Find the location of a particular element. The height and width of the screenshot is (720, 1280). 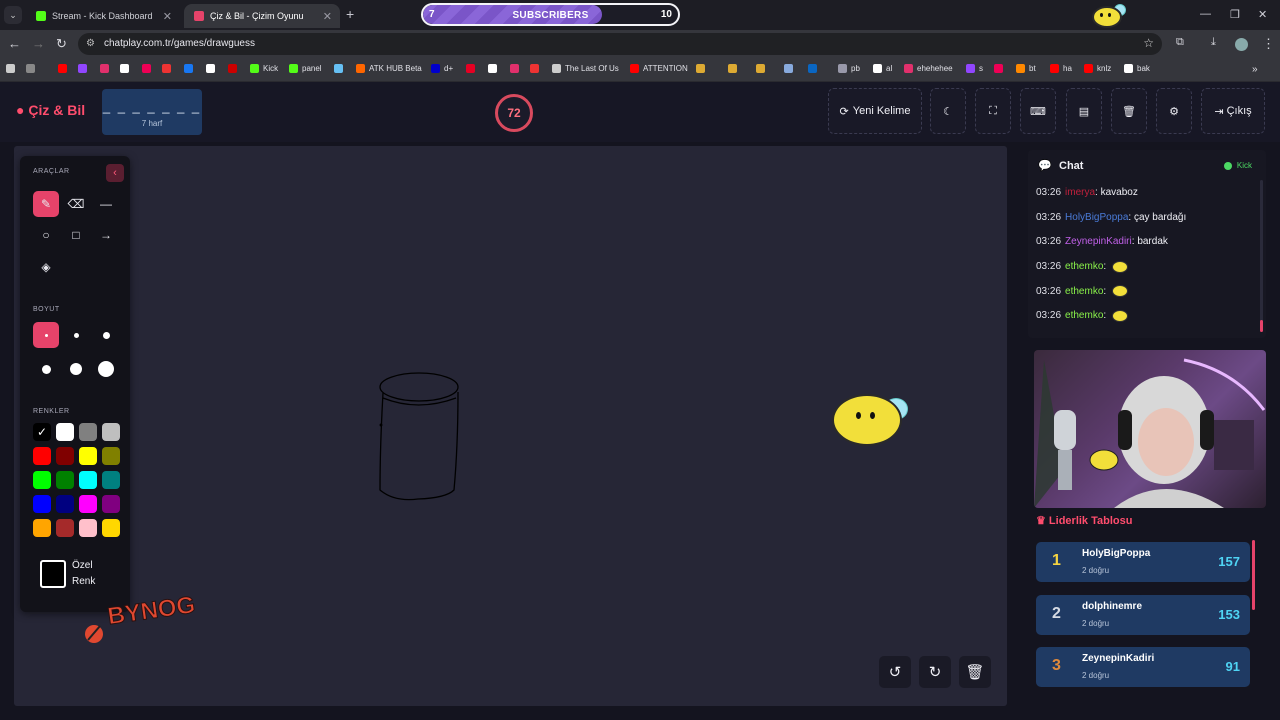

bookmark-bt: bt is located at coordinates (1026, 68).